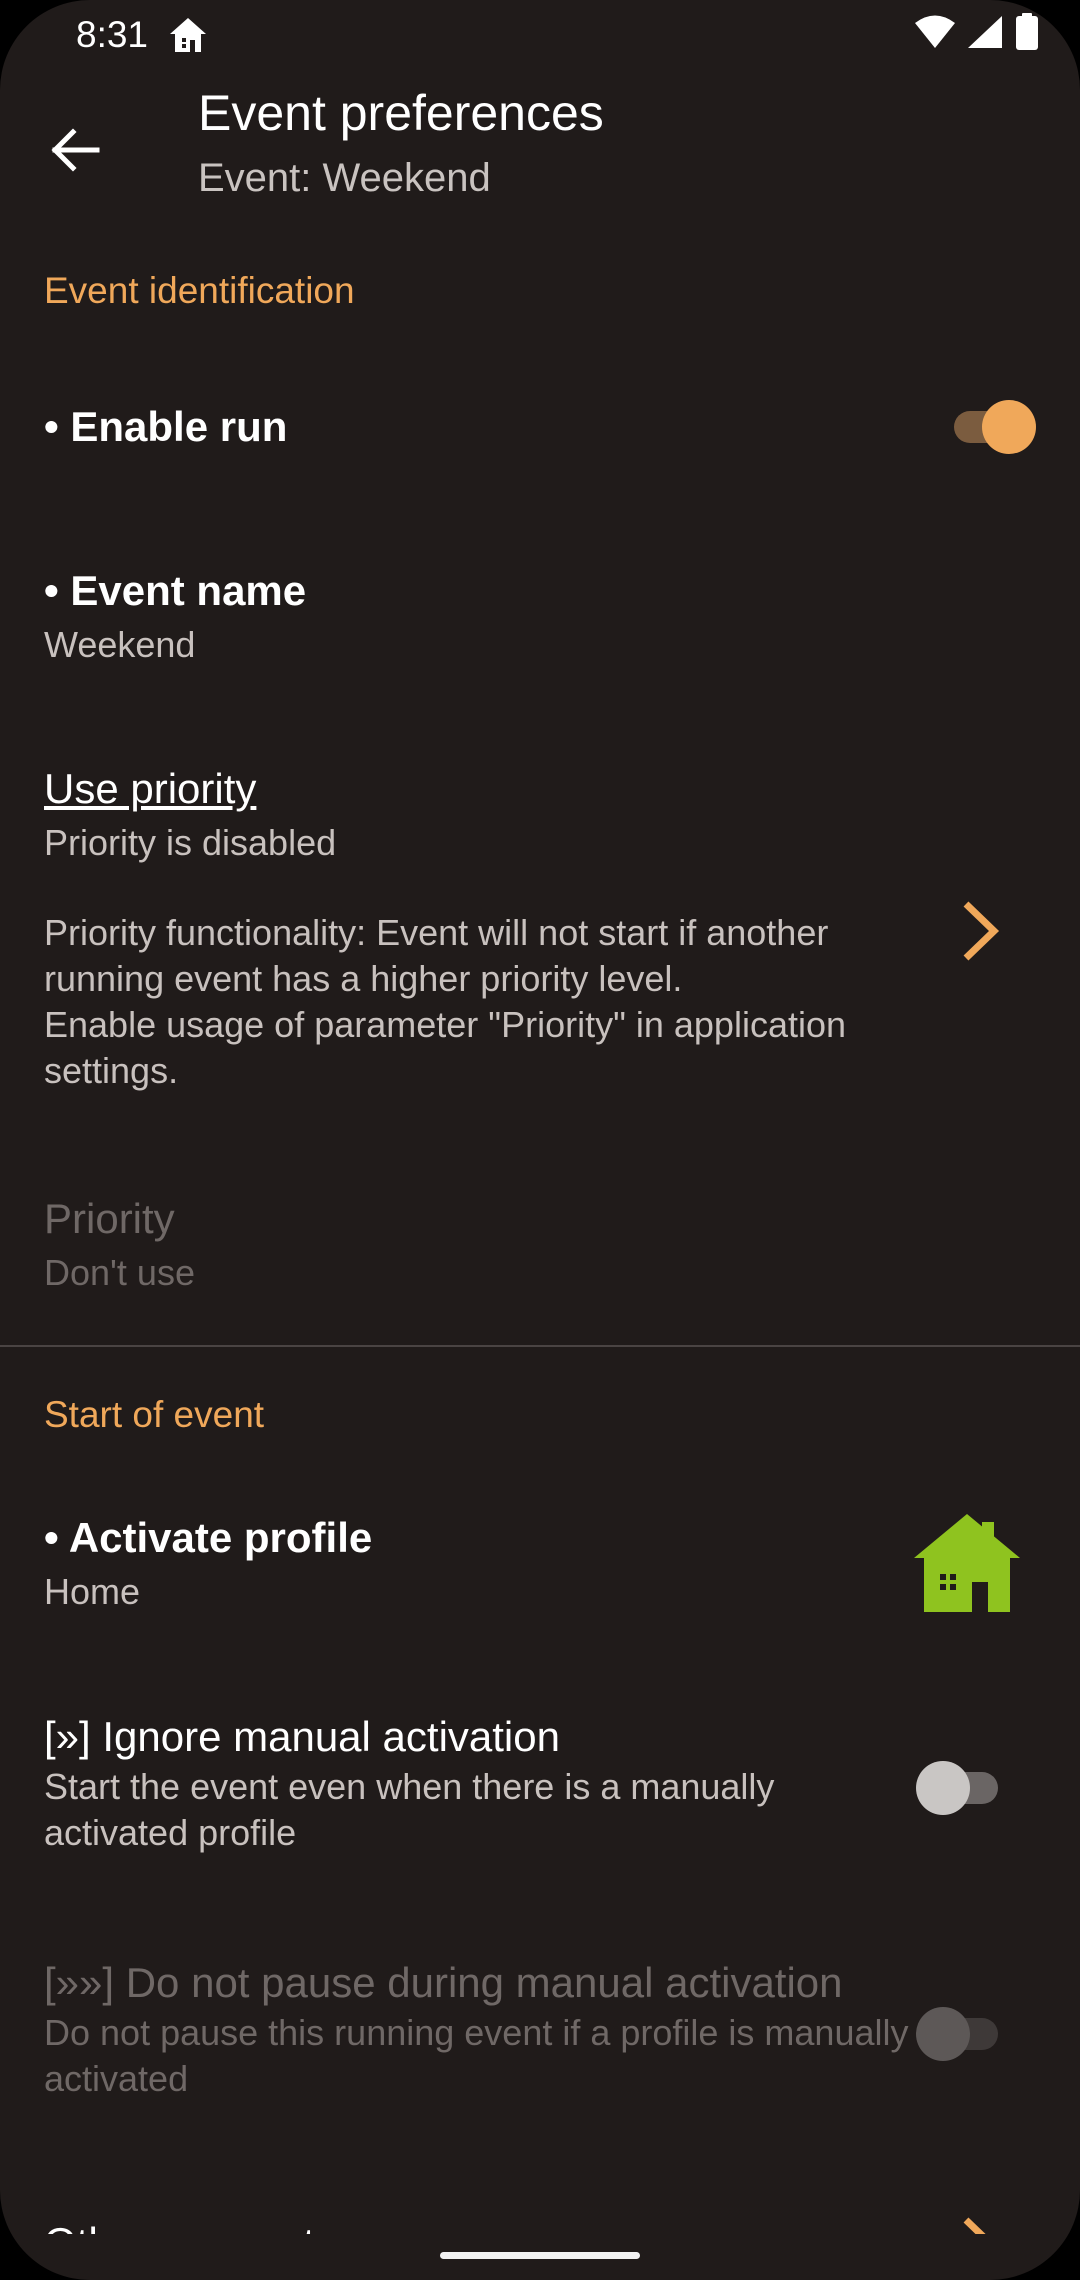  What do you see at coordinates (540, 1244) in the screenshot?
I see `pref-priority: Priority Don't use` at bounding box center [540, 1244].